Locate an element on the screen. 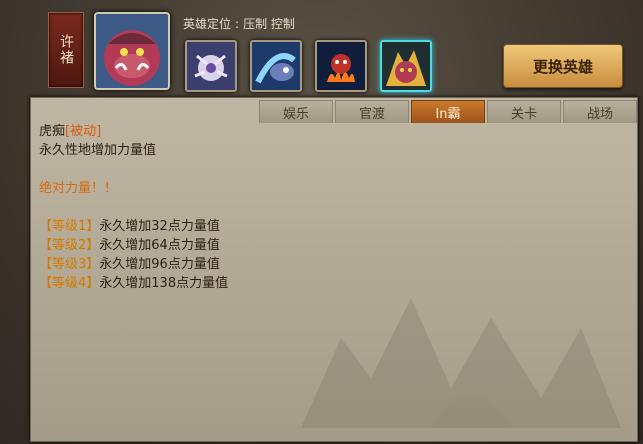  tab-guandu: 官渡 is located at coordinates (372, 111).